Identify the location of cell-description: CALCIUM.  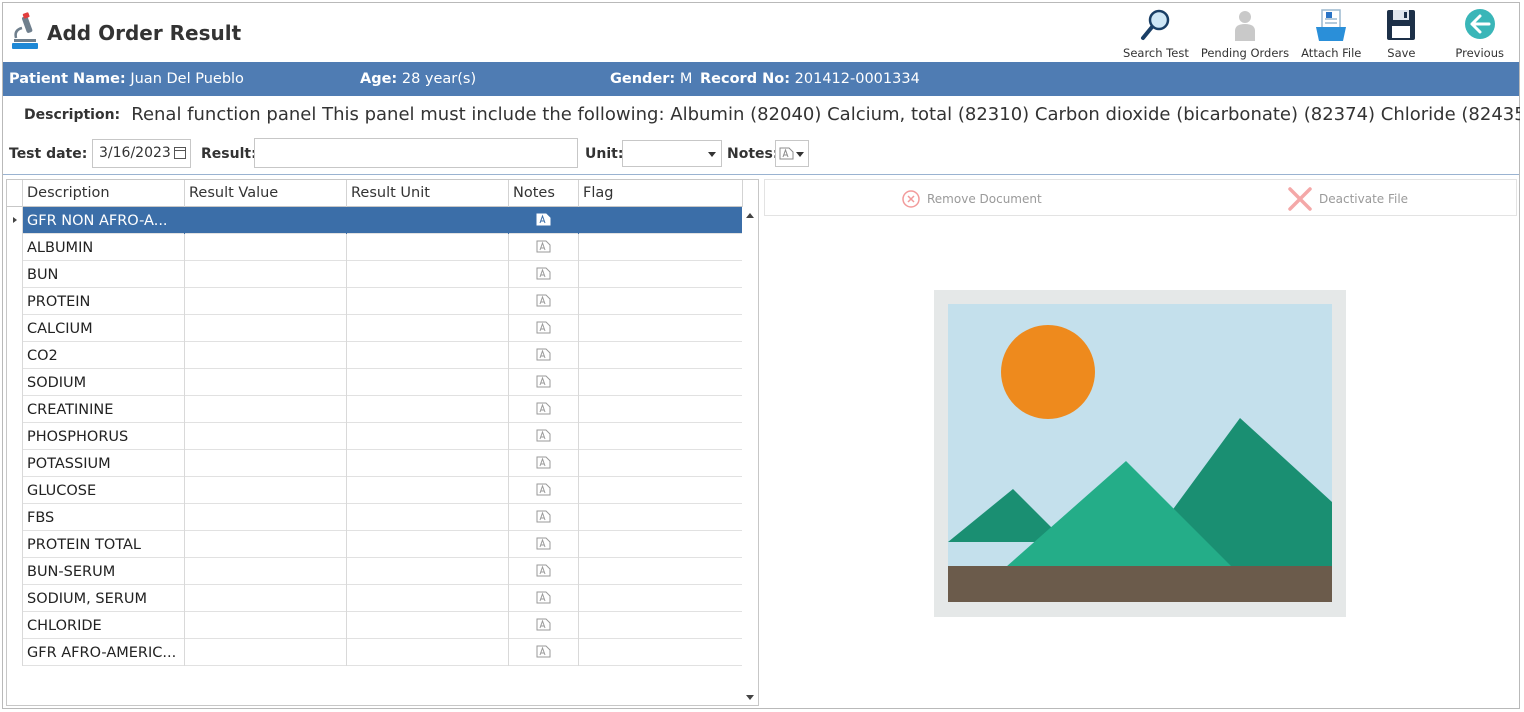
(104, 328).